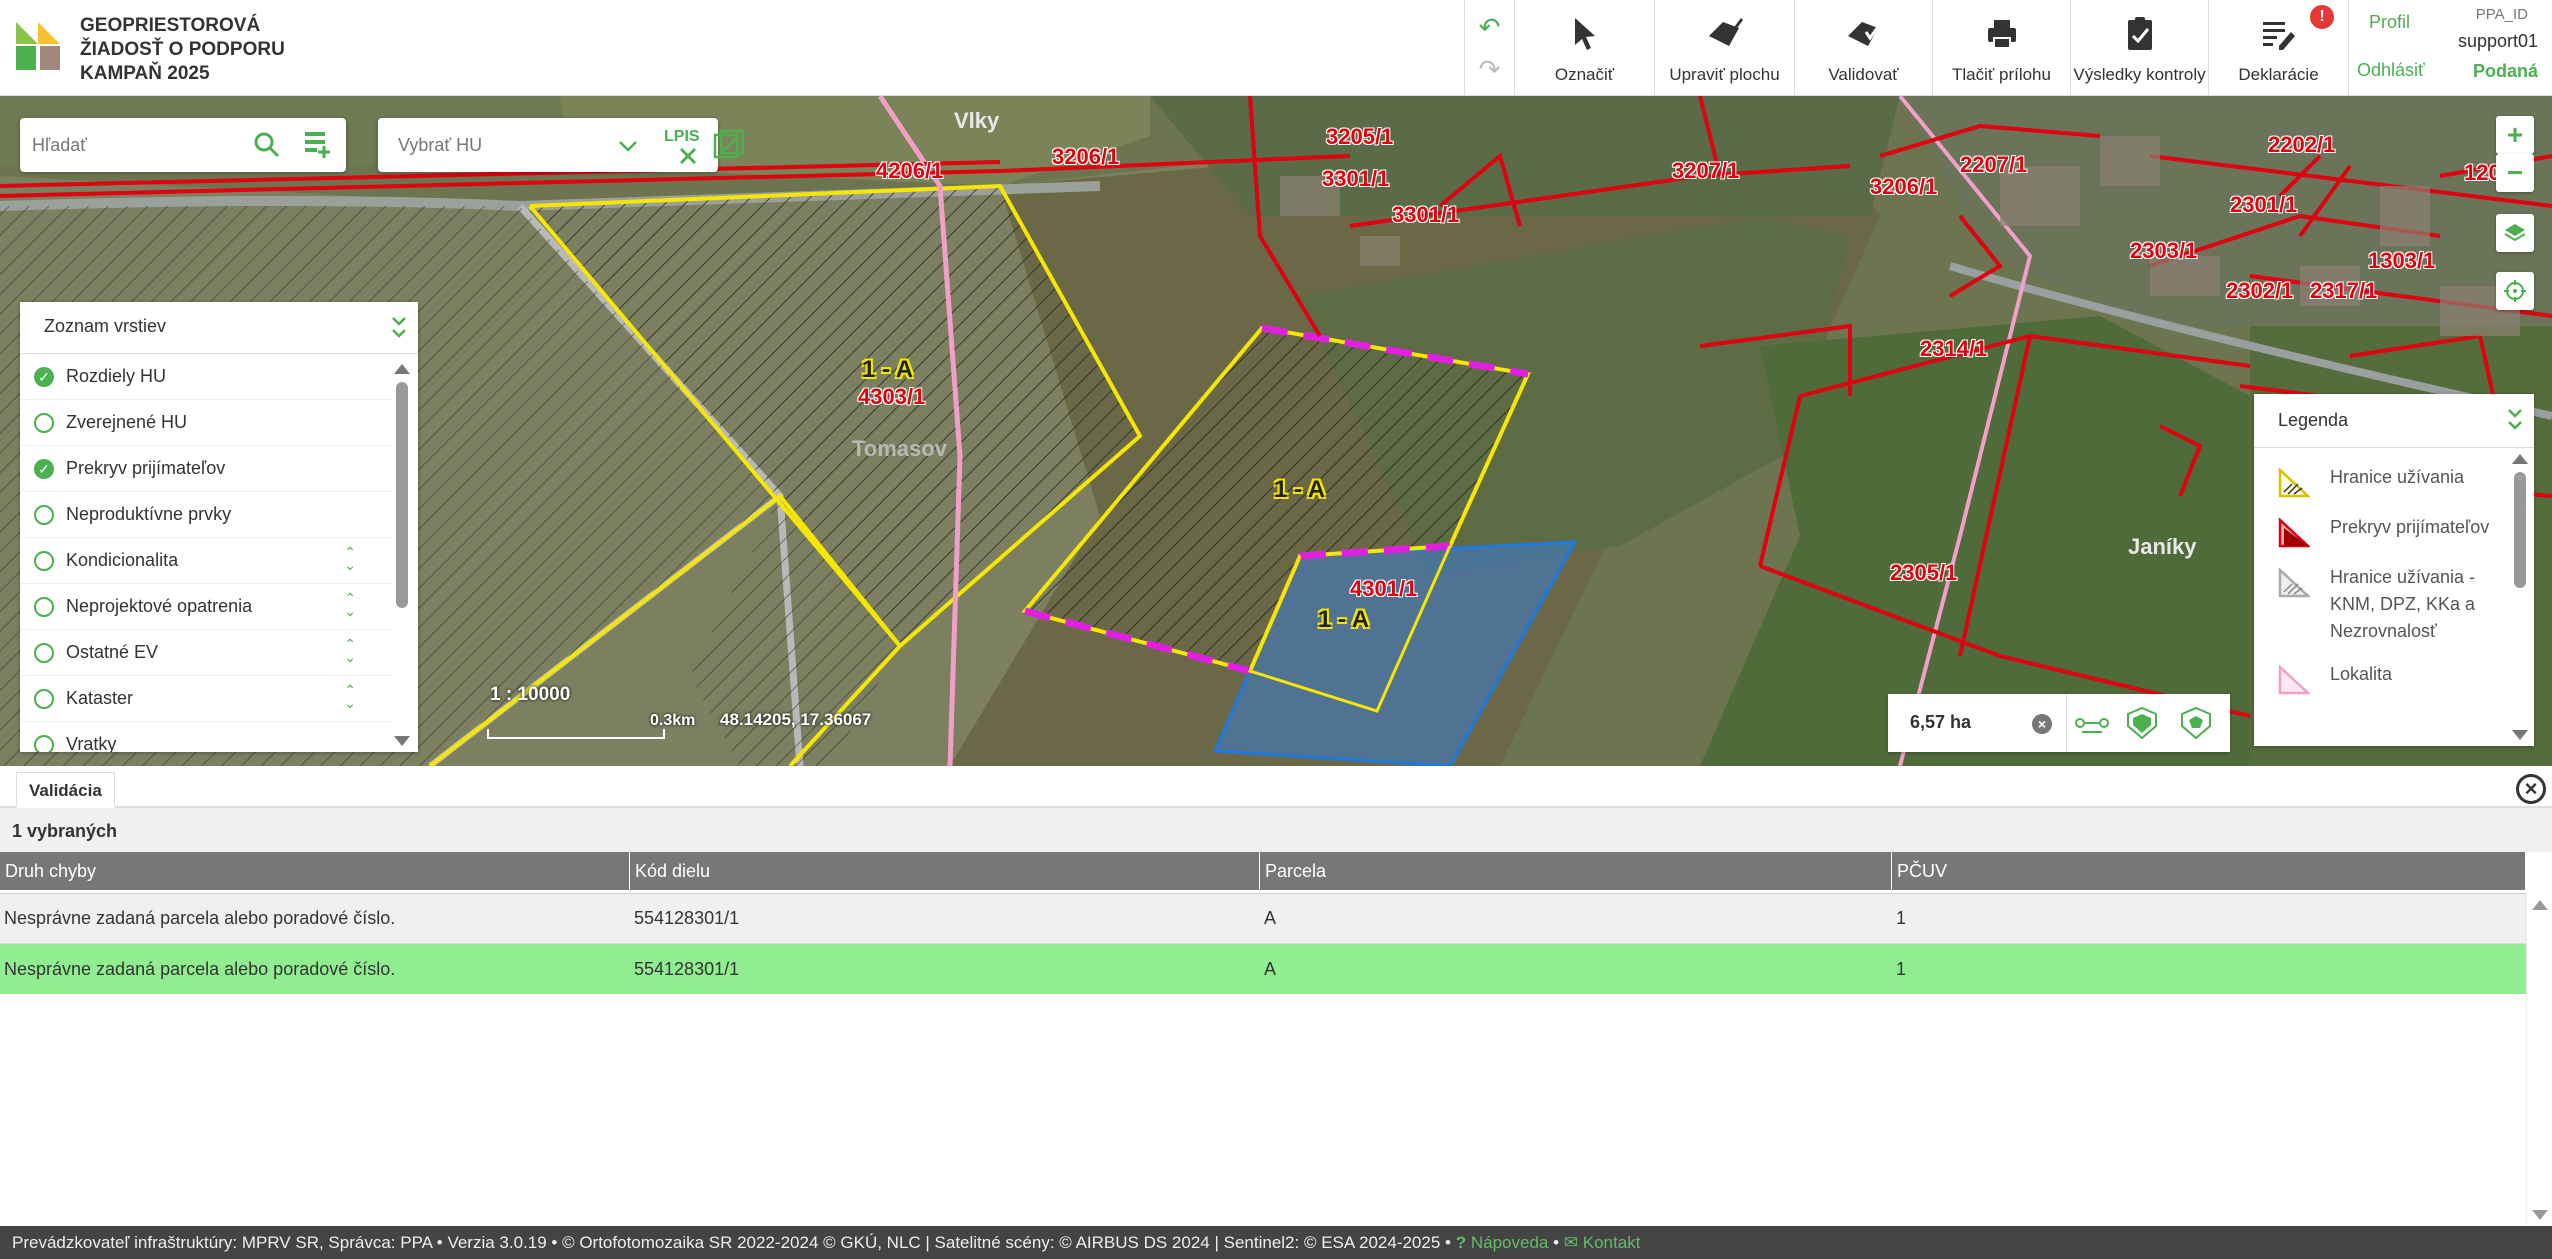 This screenshot has width=2552, height=1259. I want to click on grid-header: Druh chyby Kód dielu Parcela PČUV, so click(1263, 871).